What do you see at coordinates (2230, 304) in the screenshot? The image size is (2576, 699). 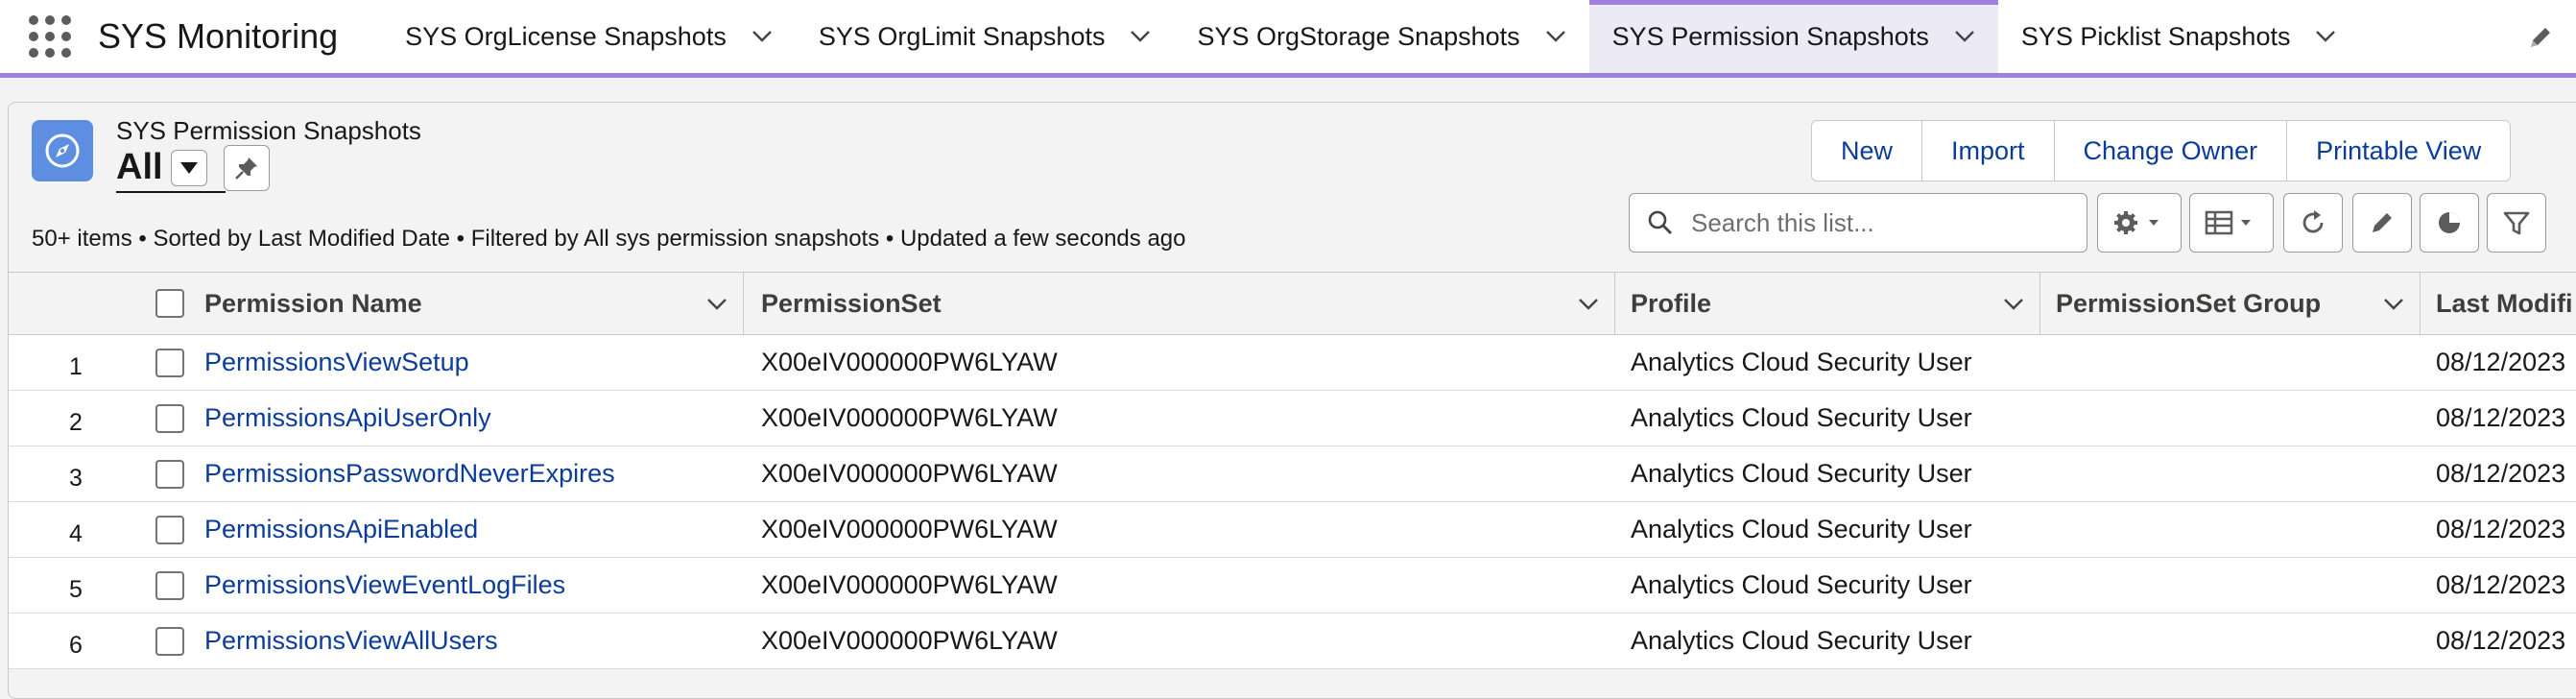 I see `column-header-permissionset-group: PermissionSet Group` at bounding box center [2230, 304].